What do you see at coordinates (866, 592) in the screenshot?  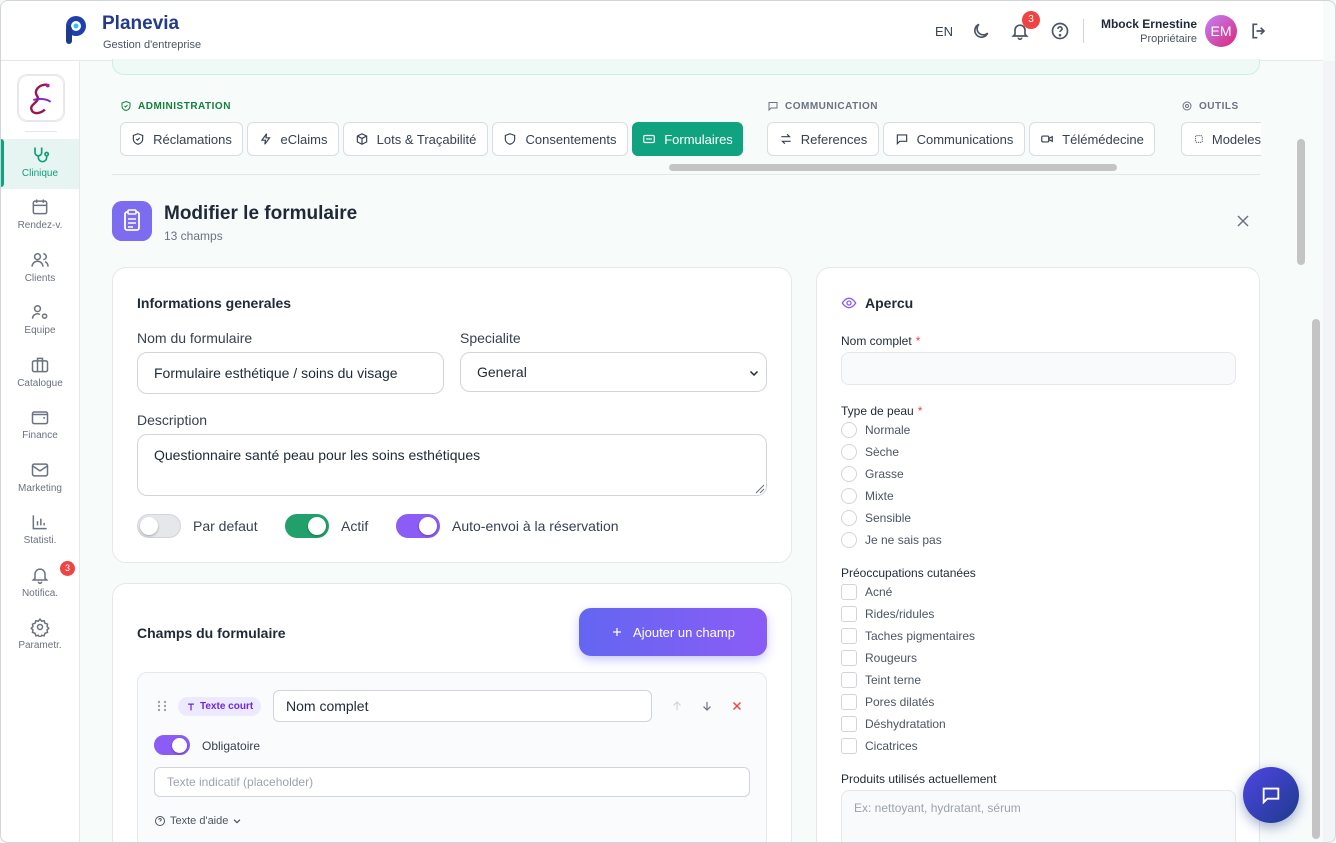 I see `checkbox-option: Acné` at bounding box center [866, 592].